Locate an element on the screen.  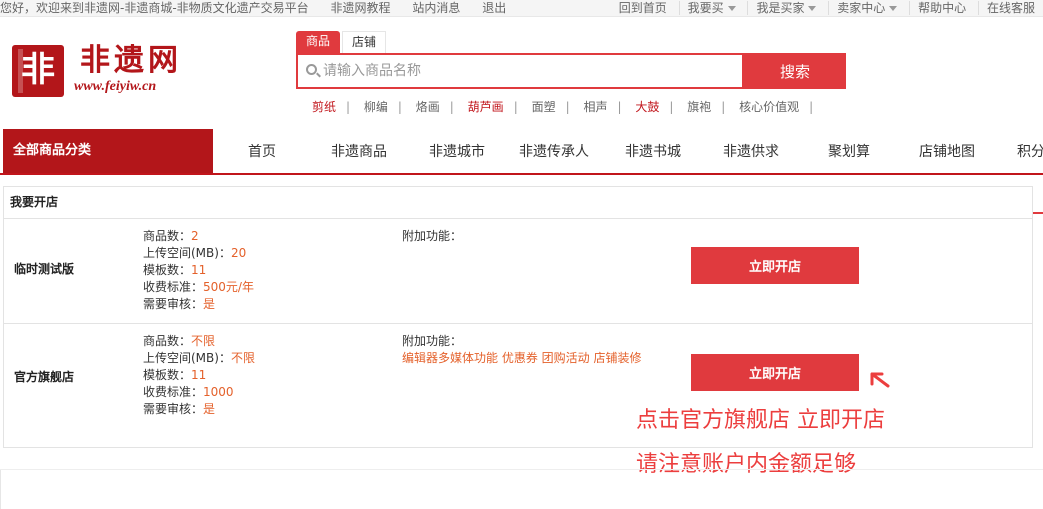
service-link-label: 在线客服 is located at coordinates (1010, 8).